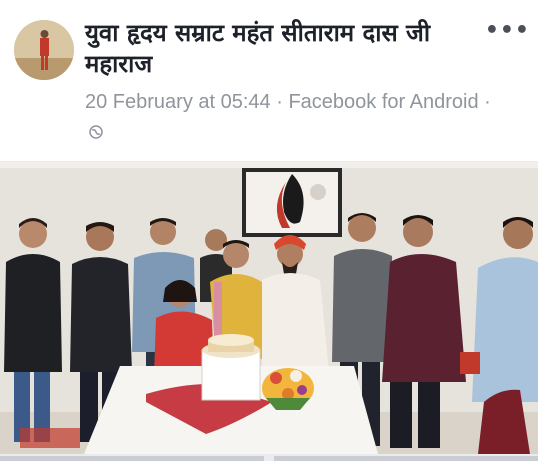 The height and width of the screenshot is (461, 538). Describe the element at coordinates (269, 458) in the screenshot. I see `next-photo-strip` at that location.